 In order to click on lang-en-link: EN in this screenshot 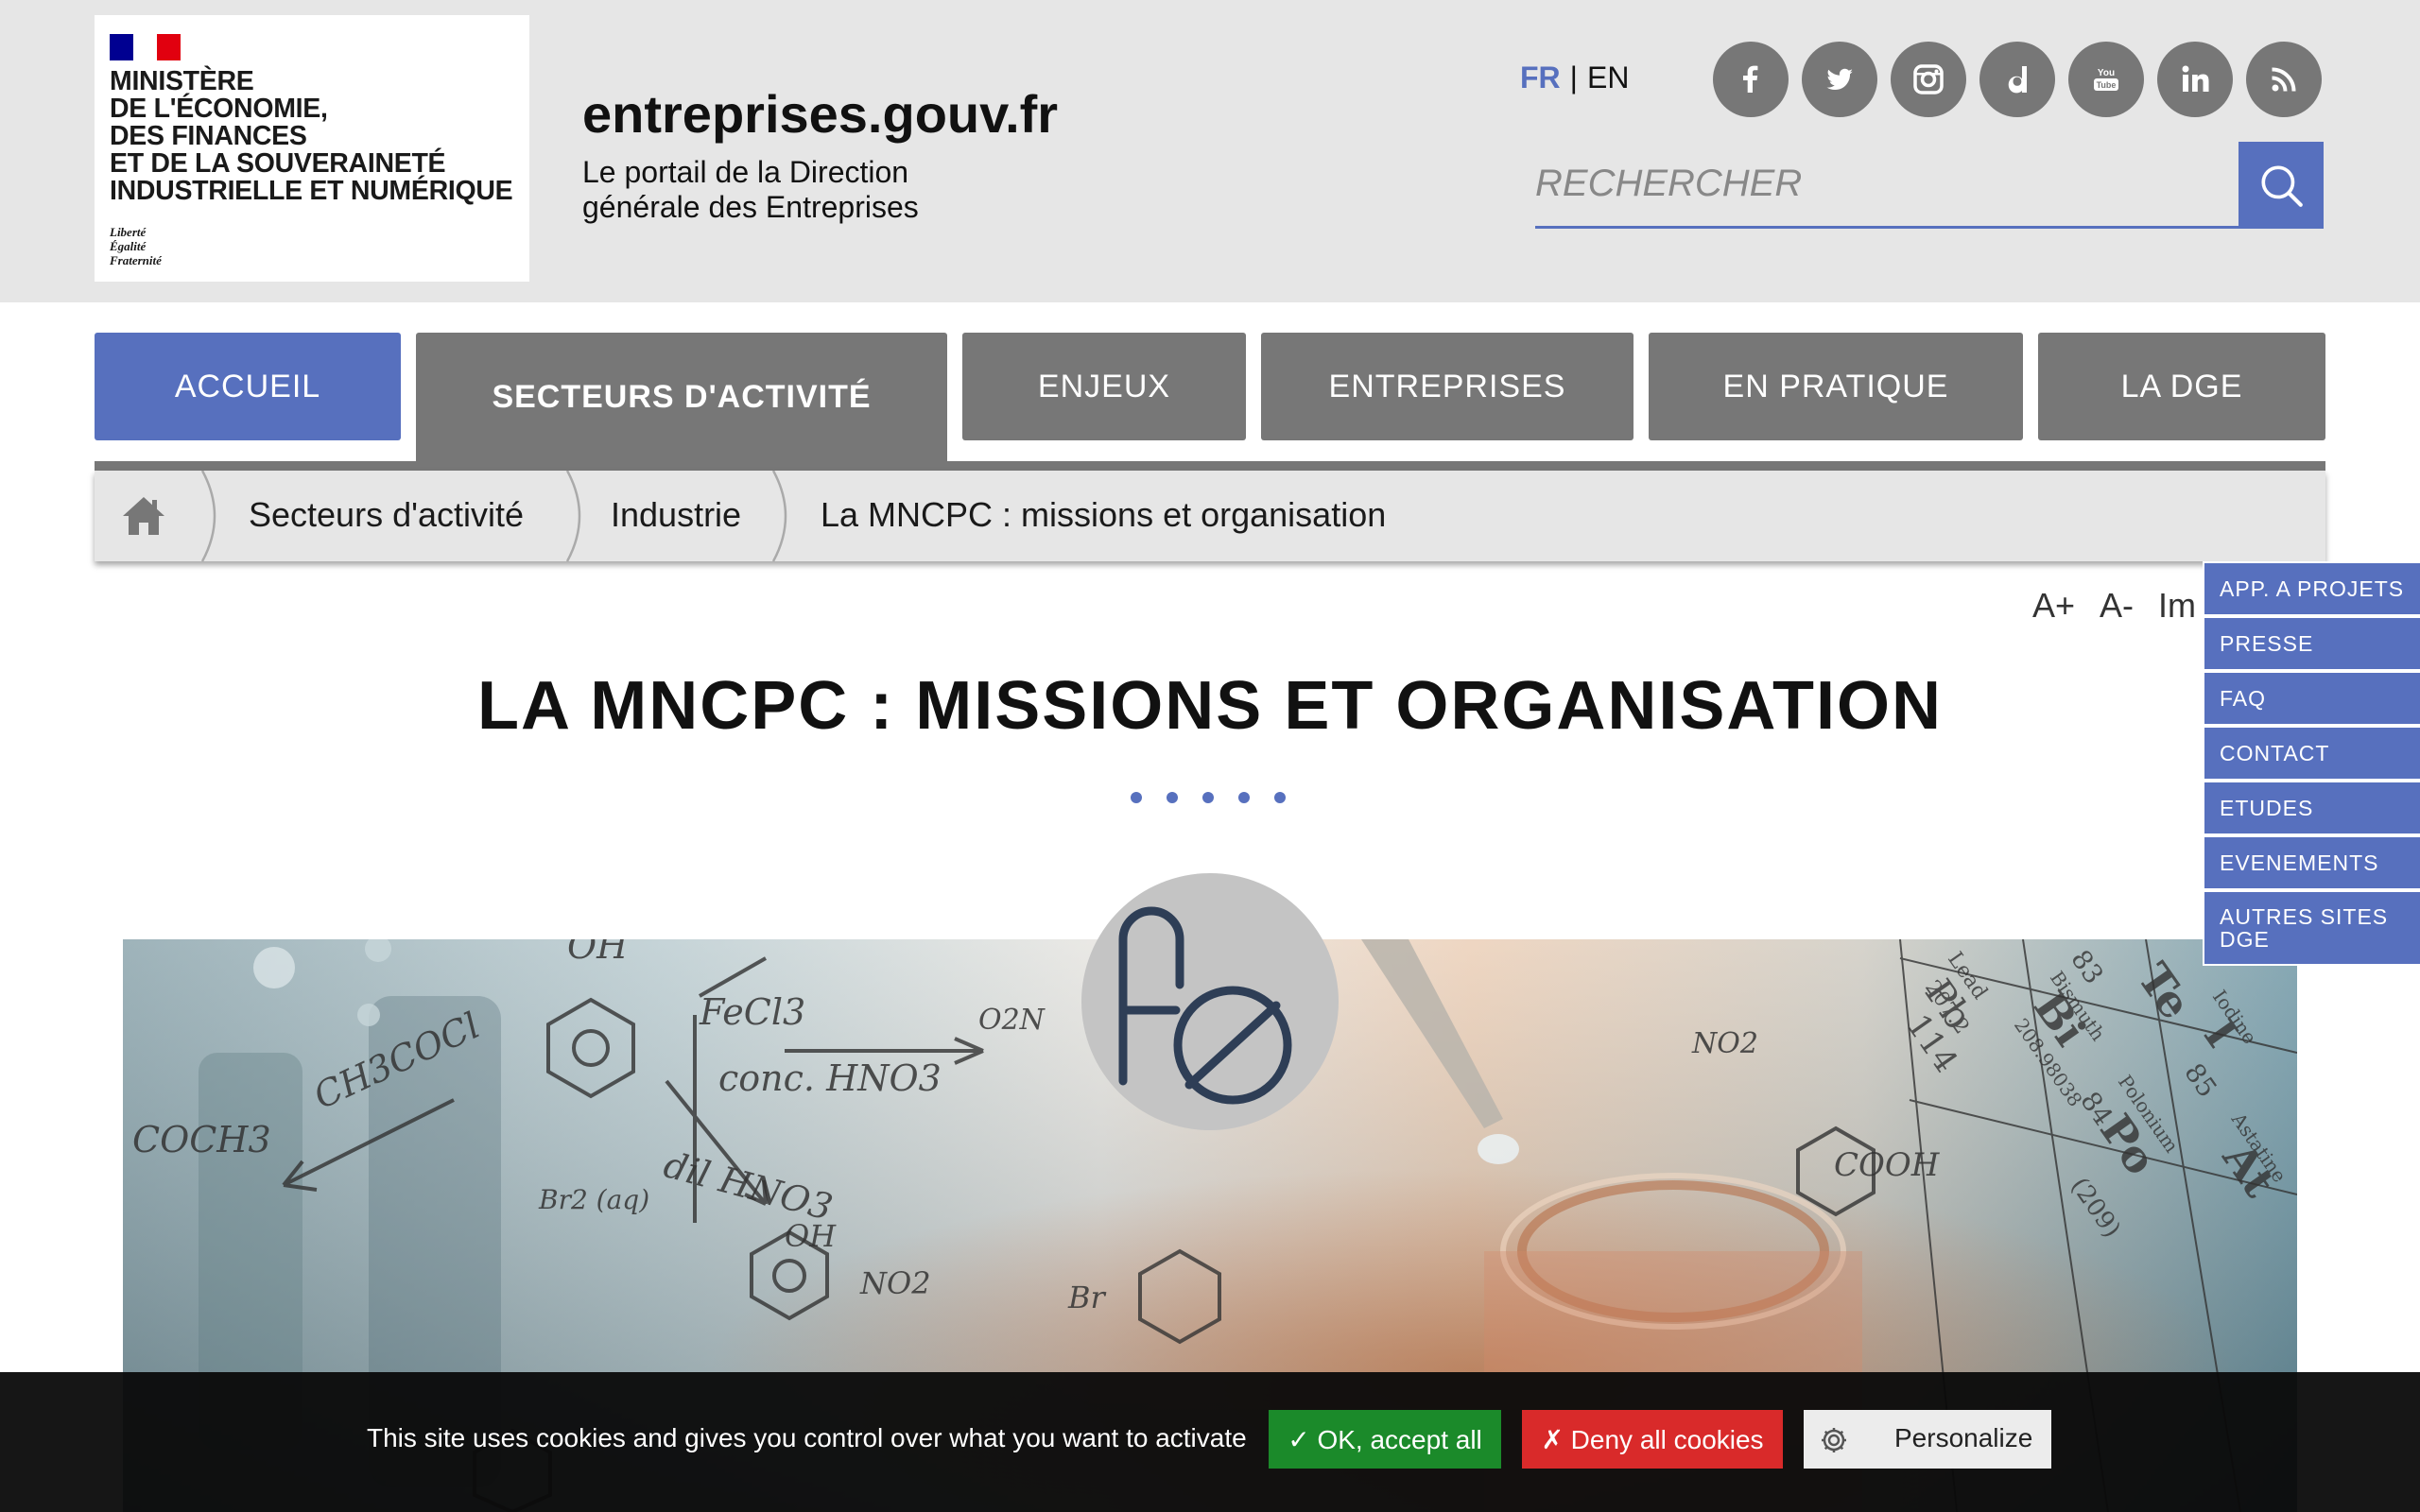, I will do `click(1608, 77)`.